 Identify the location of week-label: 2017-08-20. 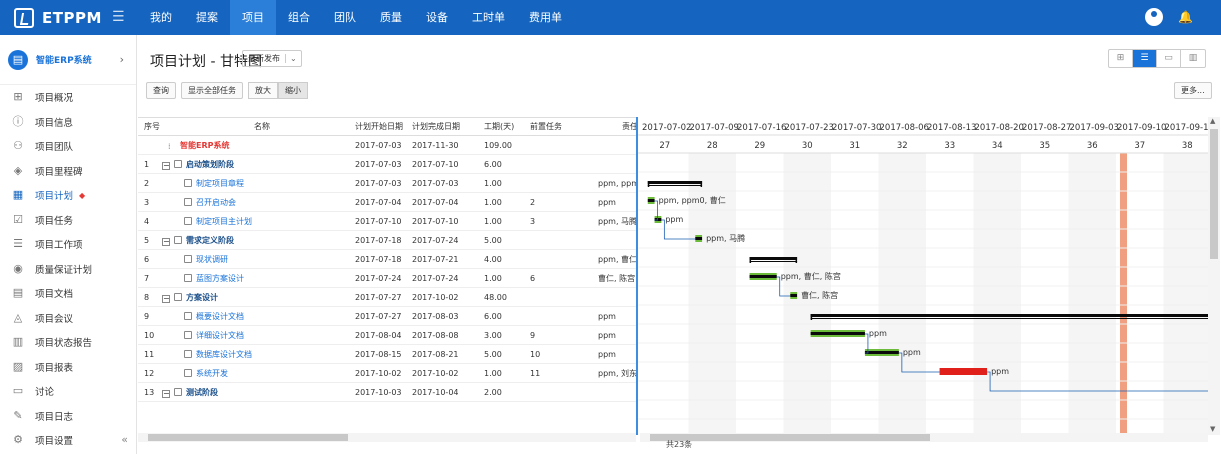
(999, 128).